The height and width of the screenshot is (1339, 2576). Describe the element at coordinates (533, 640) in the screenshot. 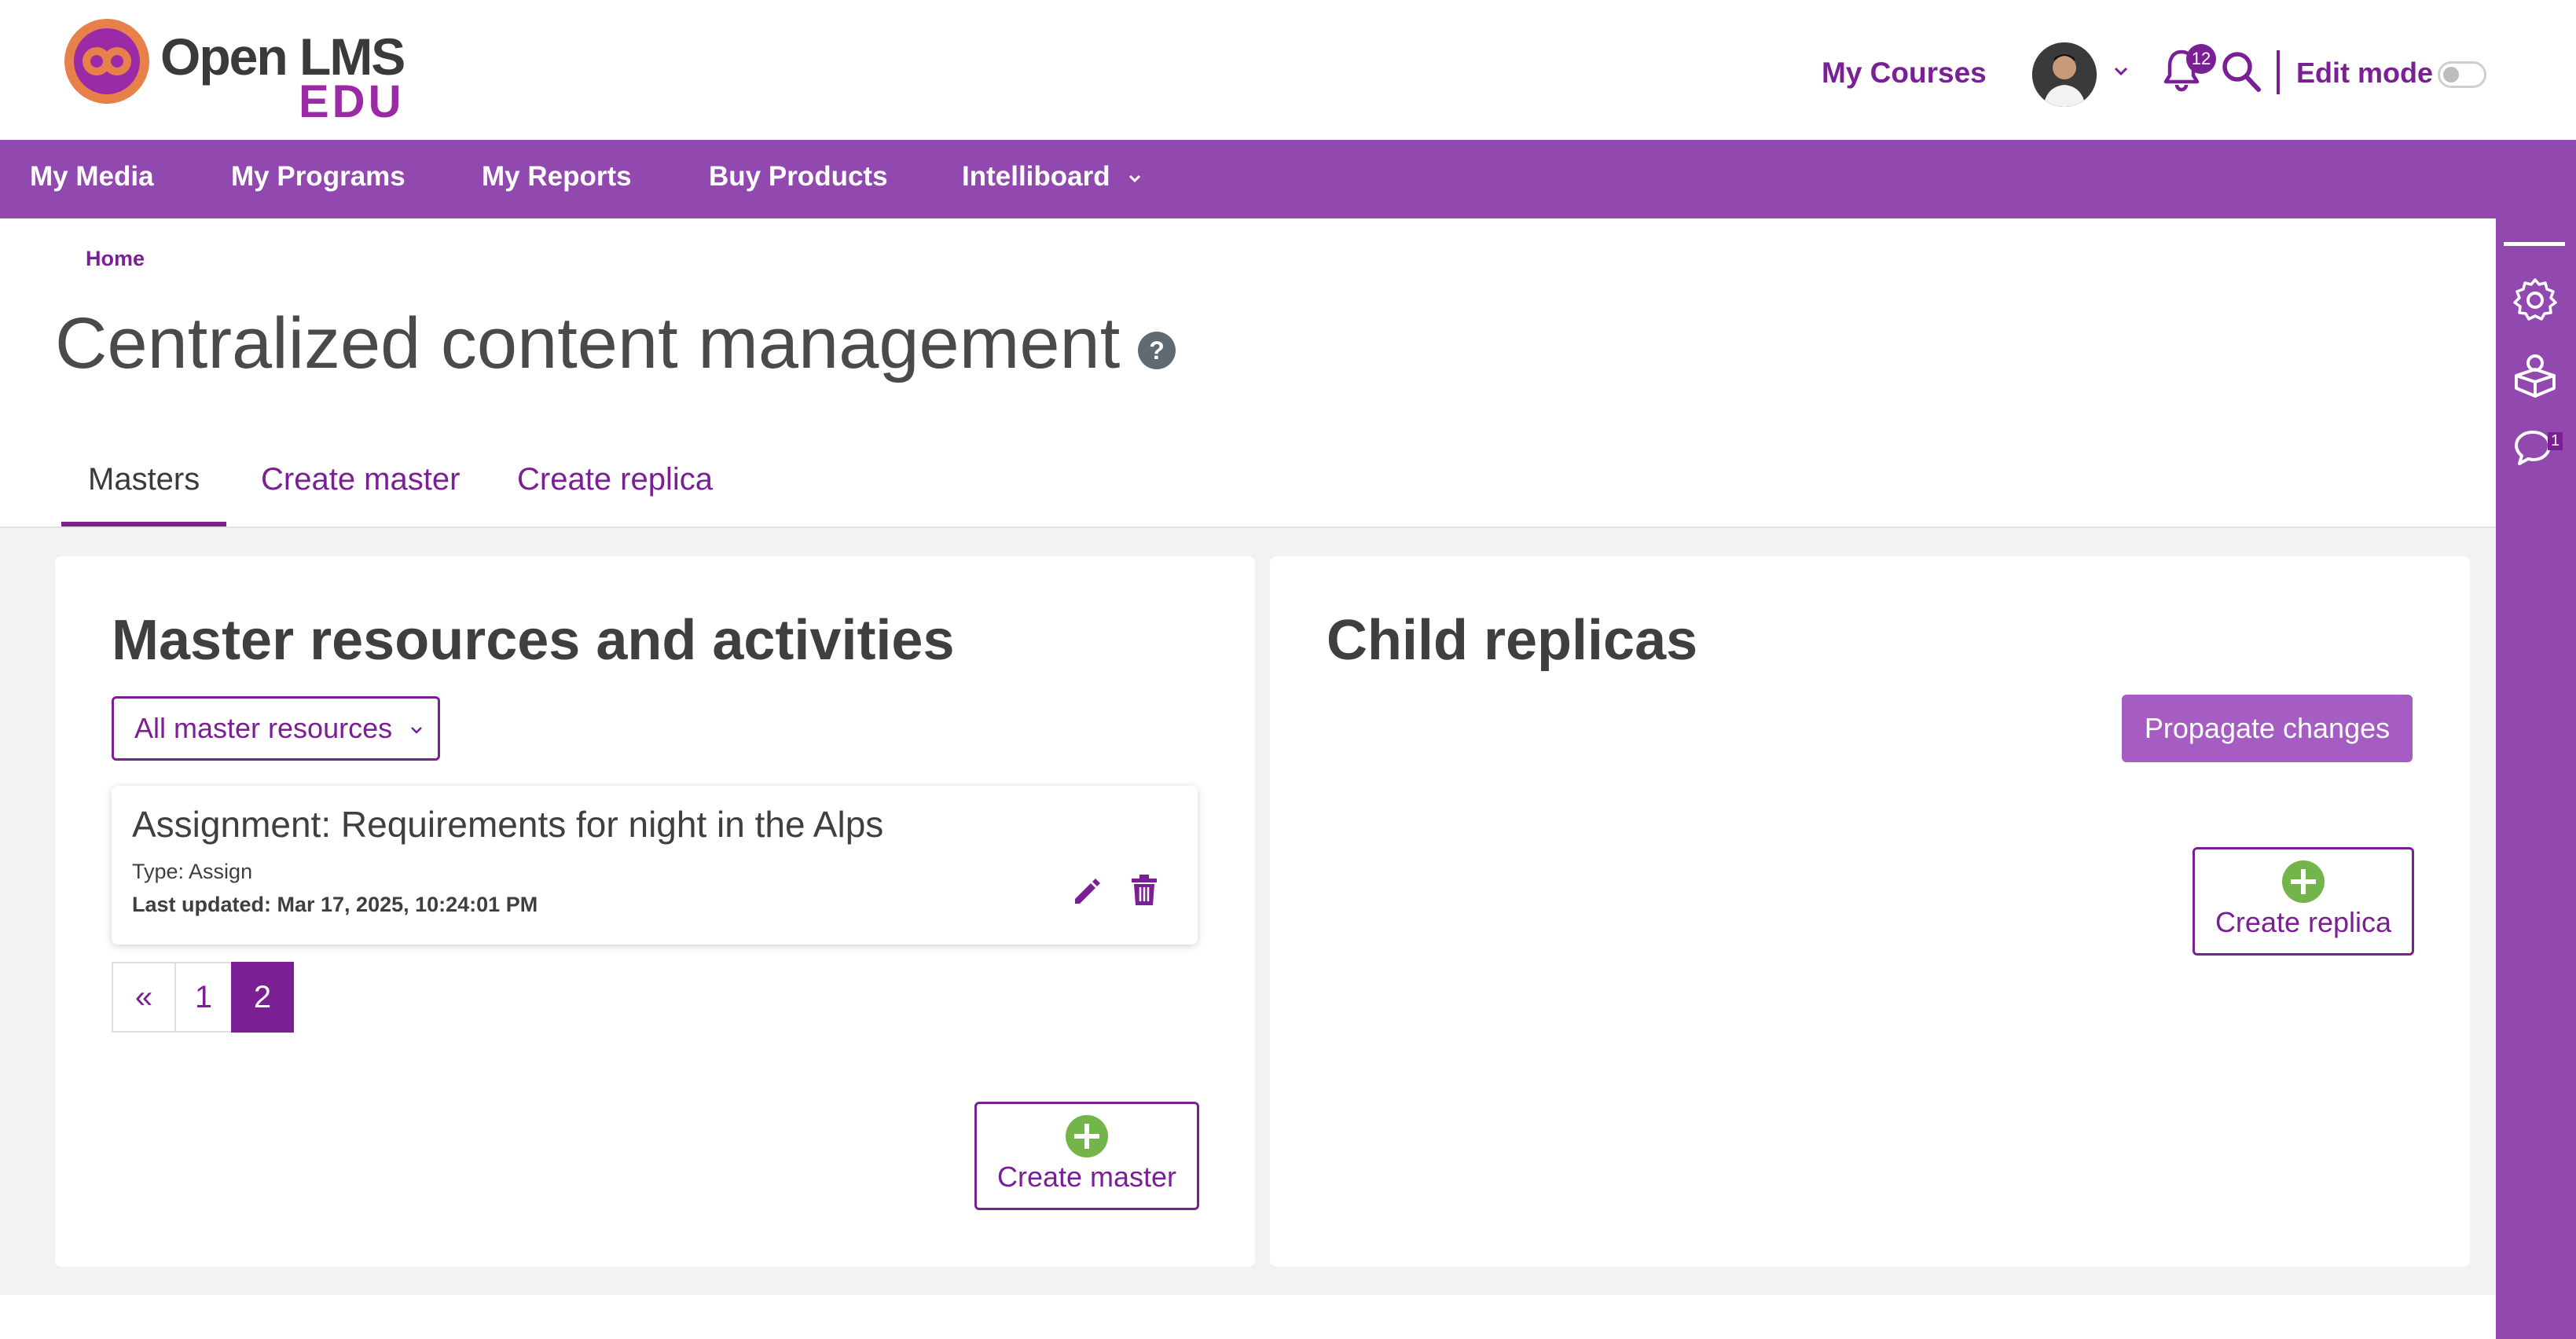

I see `masters-card-title: Master resources and activities` at that location.